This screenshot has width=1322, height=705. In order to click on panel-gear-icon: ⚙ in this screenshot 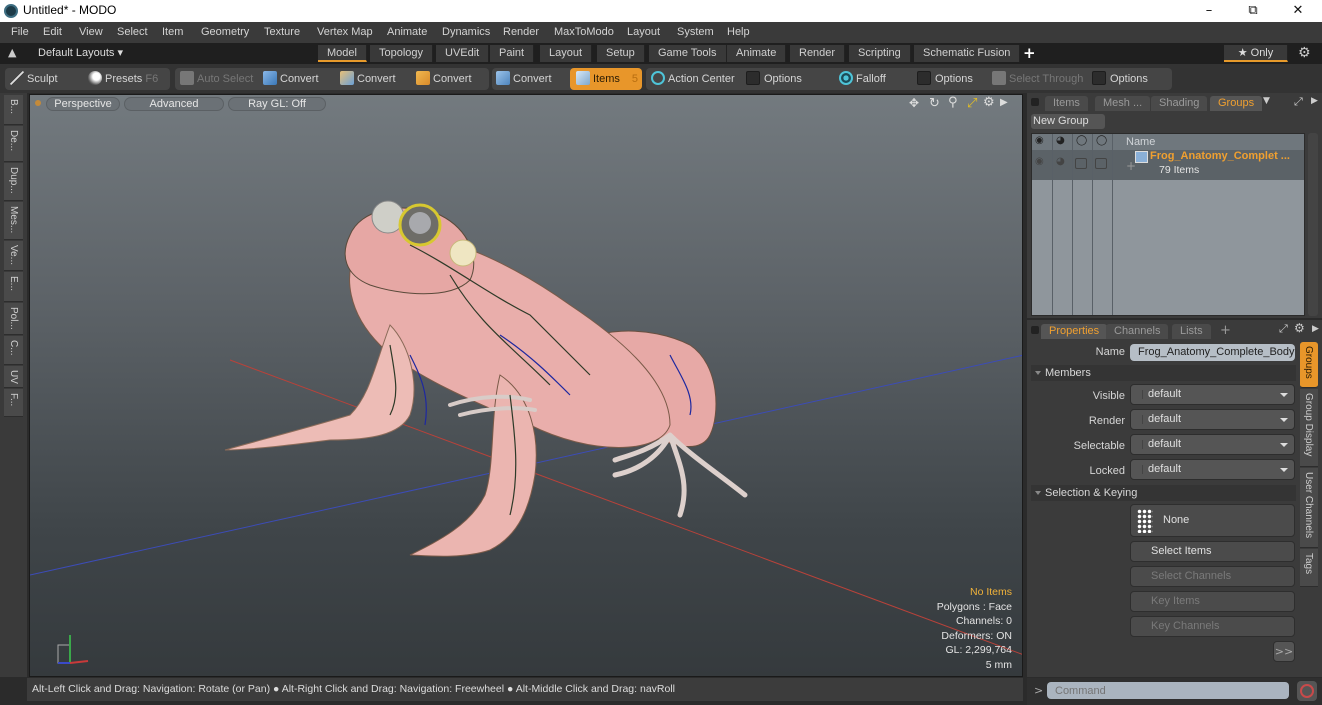, I will do `click(1299, 328)`.